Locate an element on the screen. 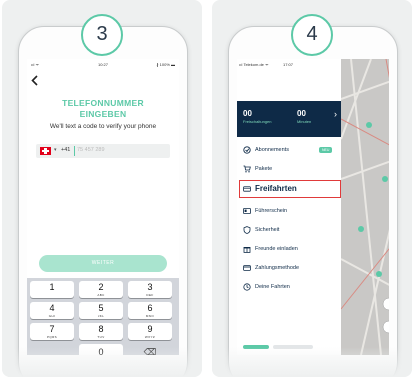 The width and height of the screenshot is (414, 377). battery-indicator: ∦ 100% ▬ is located at coordinates (165, 64).